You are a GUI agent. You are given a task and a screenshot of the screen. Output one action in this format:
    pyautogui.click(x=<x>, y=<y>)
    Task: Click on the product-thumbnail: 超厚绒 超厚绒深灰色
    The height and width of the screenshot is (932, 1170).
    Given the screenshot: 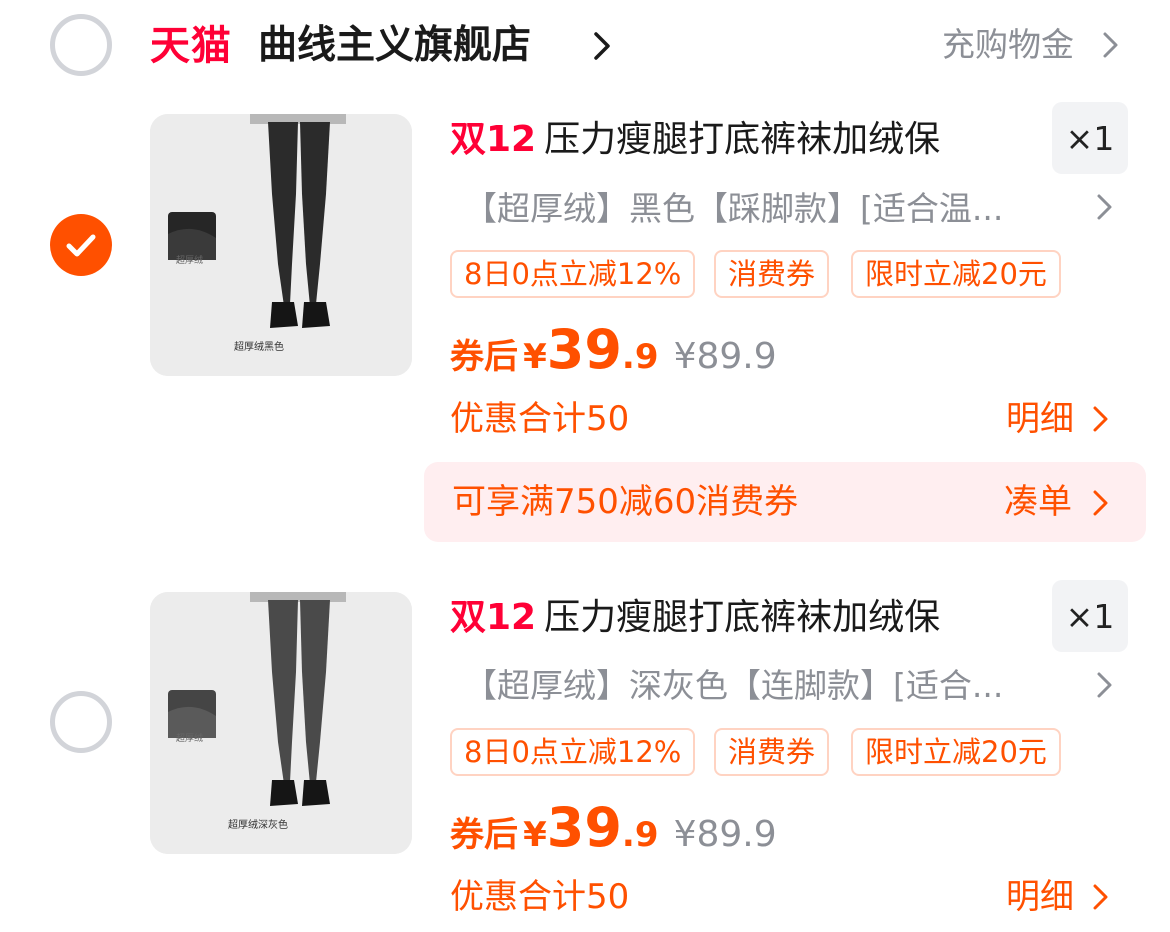 What is the action you would take?
    pyautogui.click(x=281, y=723)
    